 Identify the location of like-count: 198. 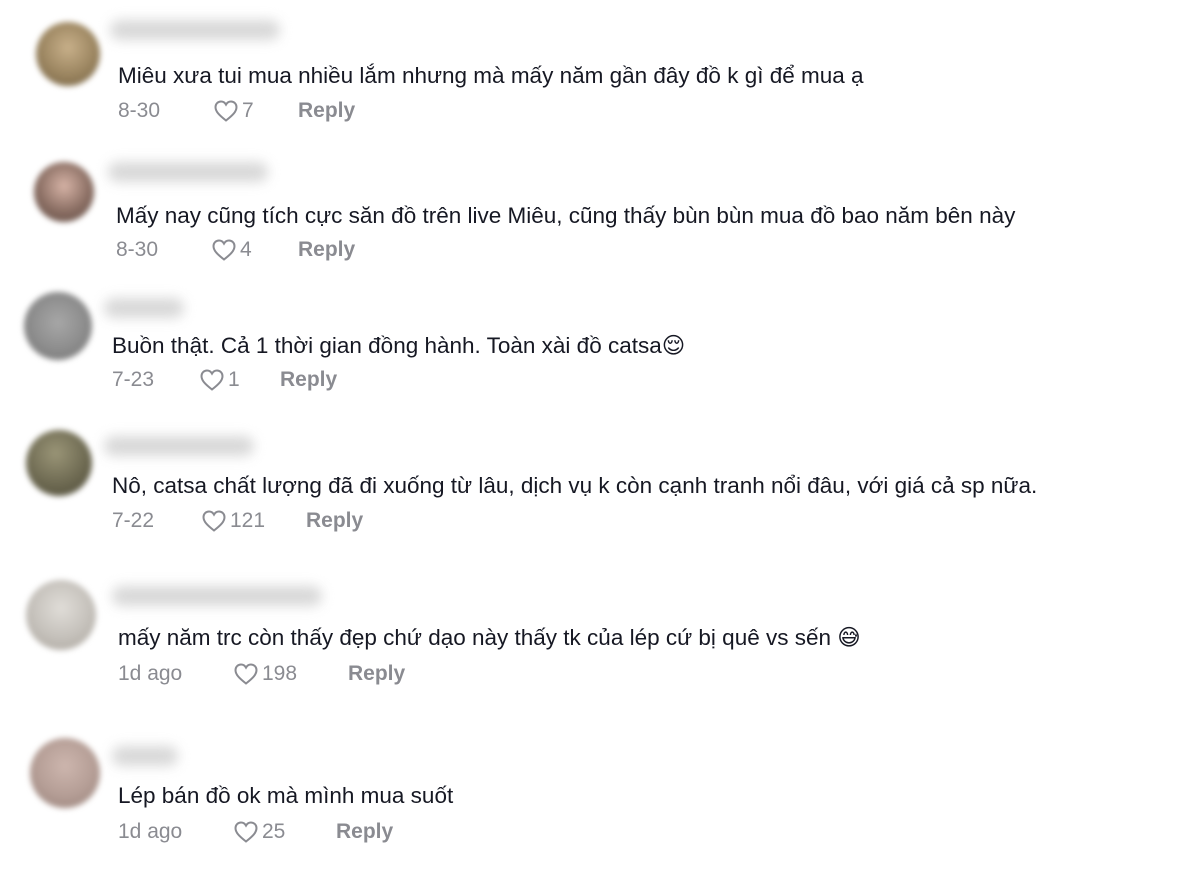
(280, 673).